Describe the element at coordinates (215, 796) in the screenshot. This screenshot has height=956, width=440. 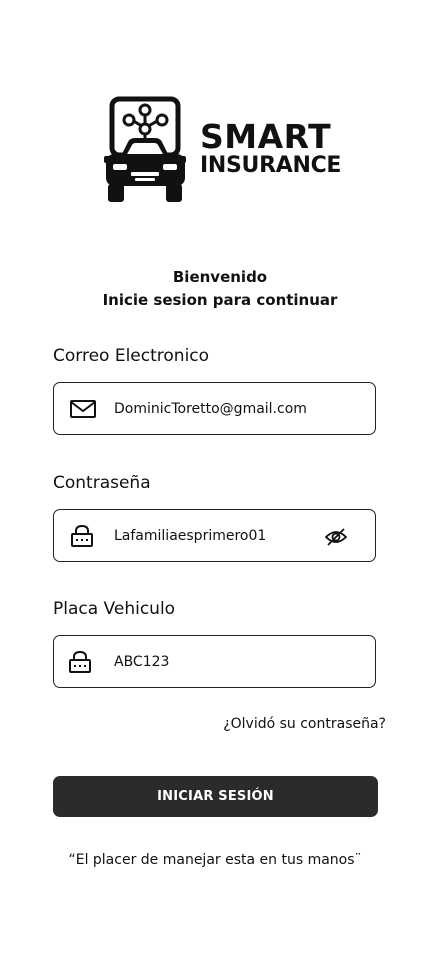
I see `login-button: INICIAR SESIÓN` at that location.